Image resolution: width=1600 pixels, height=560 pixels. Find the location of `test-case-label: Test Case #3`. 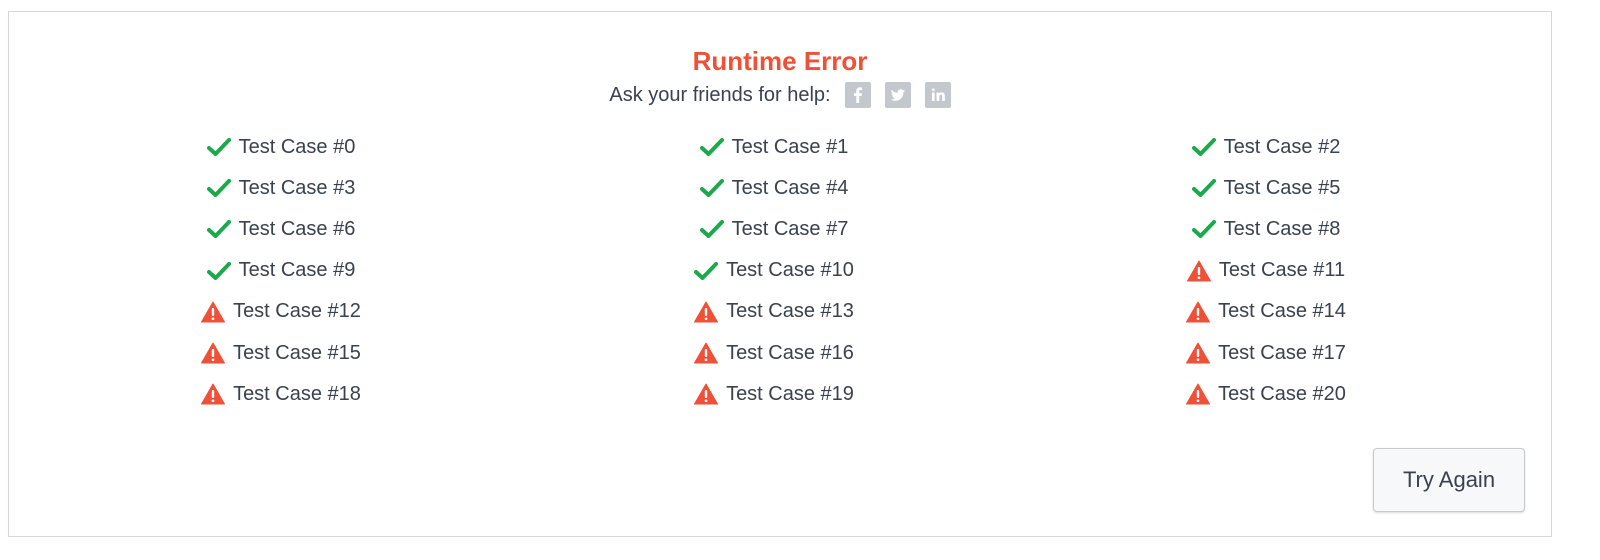

test-case-label: Test Case #3 is located at coordinates (297, 187).